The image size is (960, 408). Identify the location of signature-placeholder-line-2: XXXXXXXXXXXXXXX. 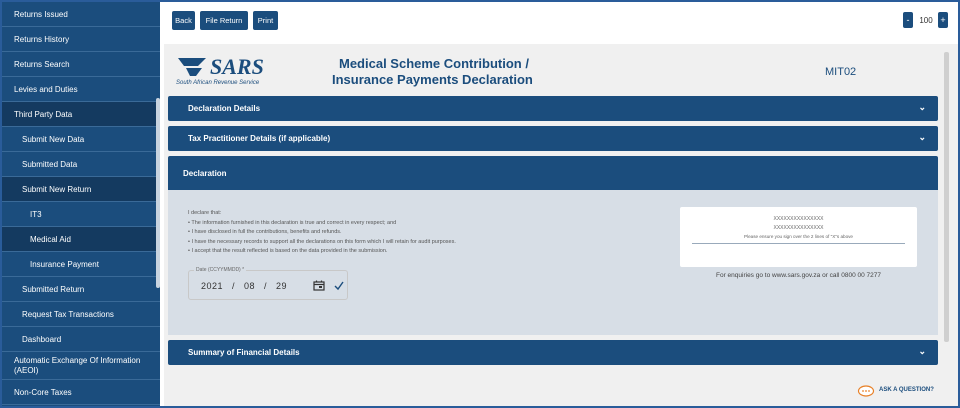
(798, 228).